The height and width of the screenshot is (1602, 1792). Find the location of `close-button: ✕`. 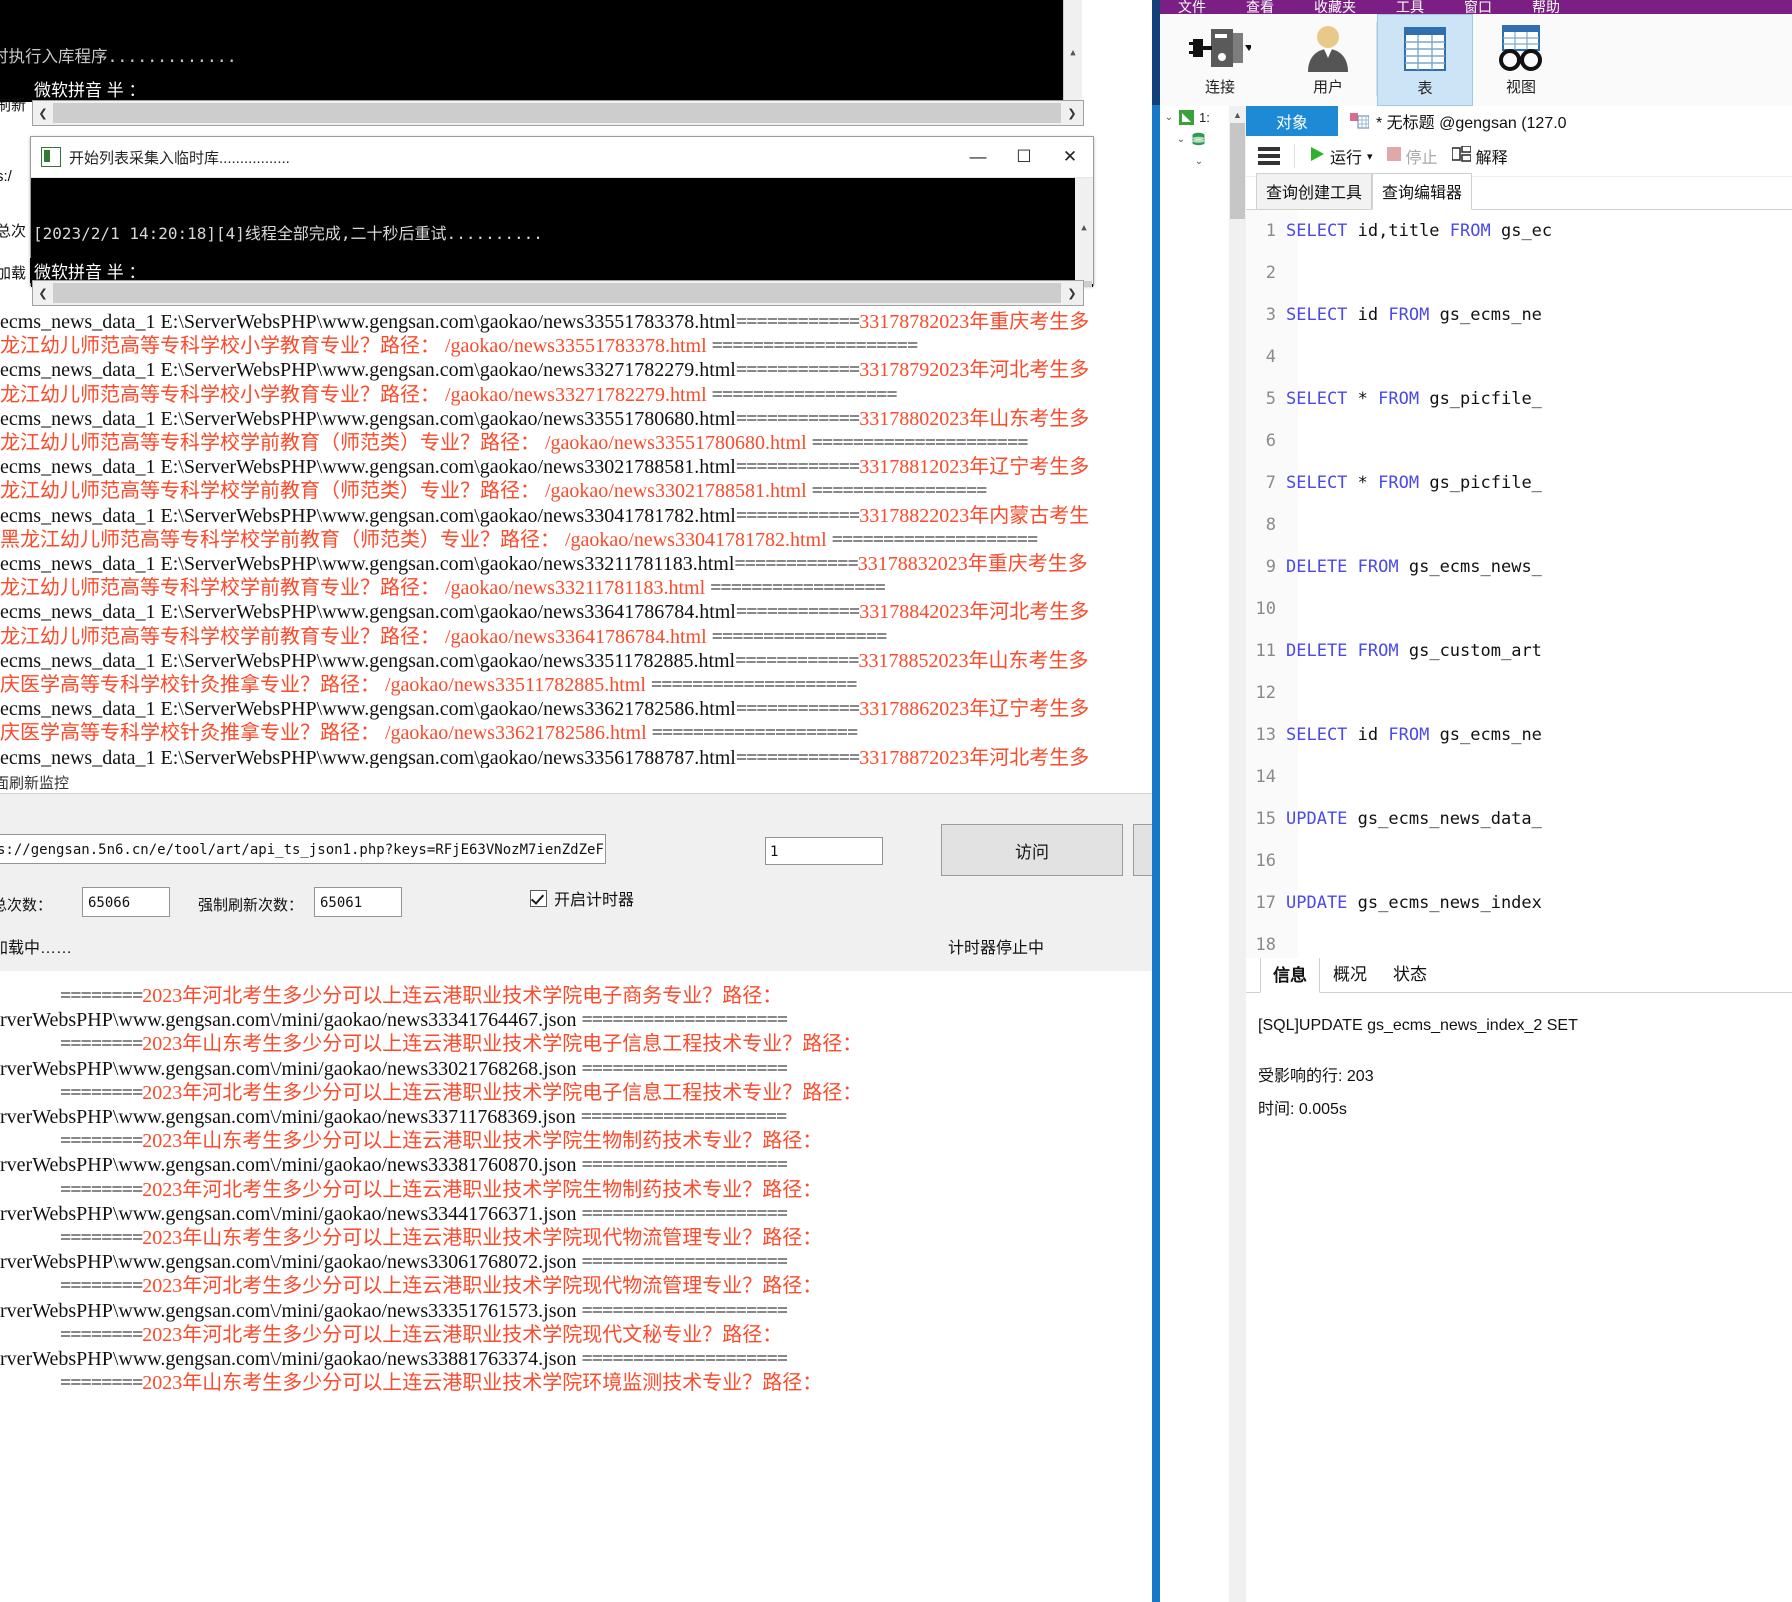

close-button: ✕ is located at coordinates (1070, 157).